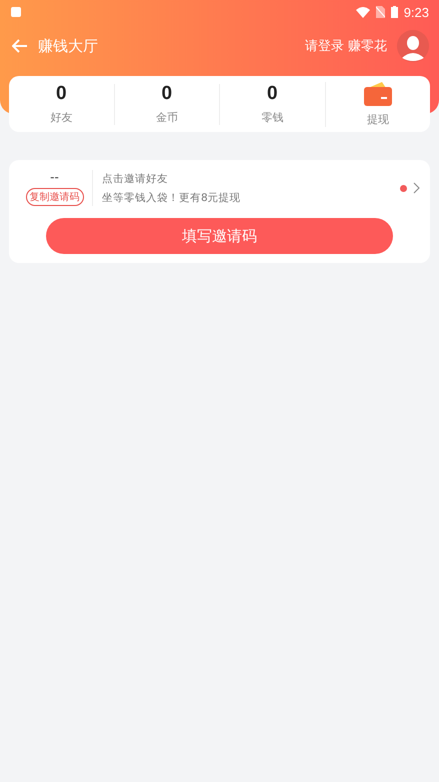  What do you see at coordinates (54, 177) in the screenshot?
I see `invite-code: --` at bounding box center [54, 177].